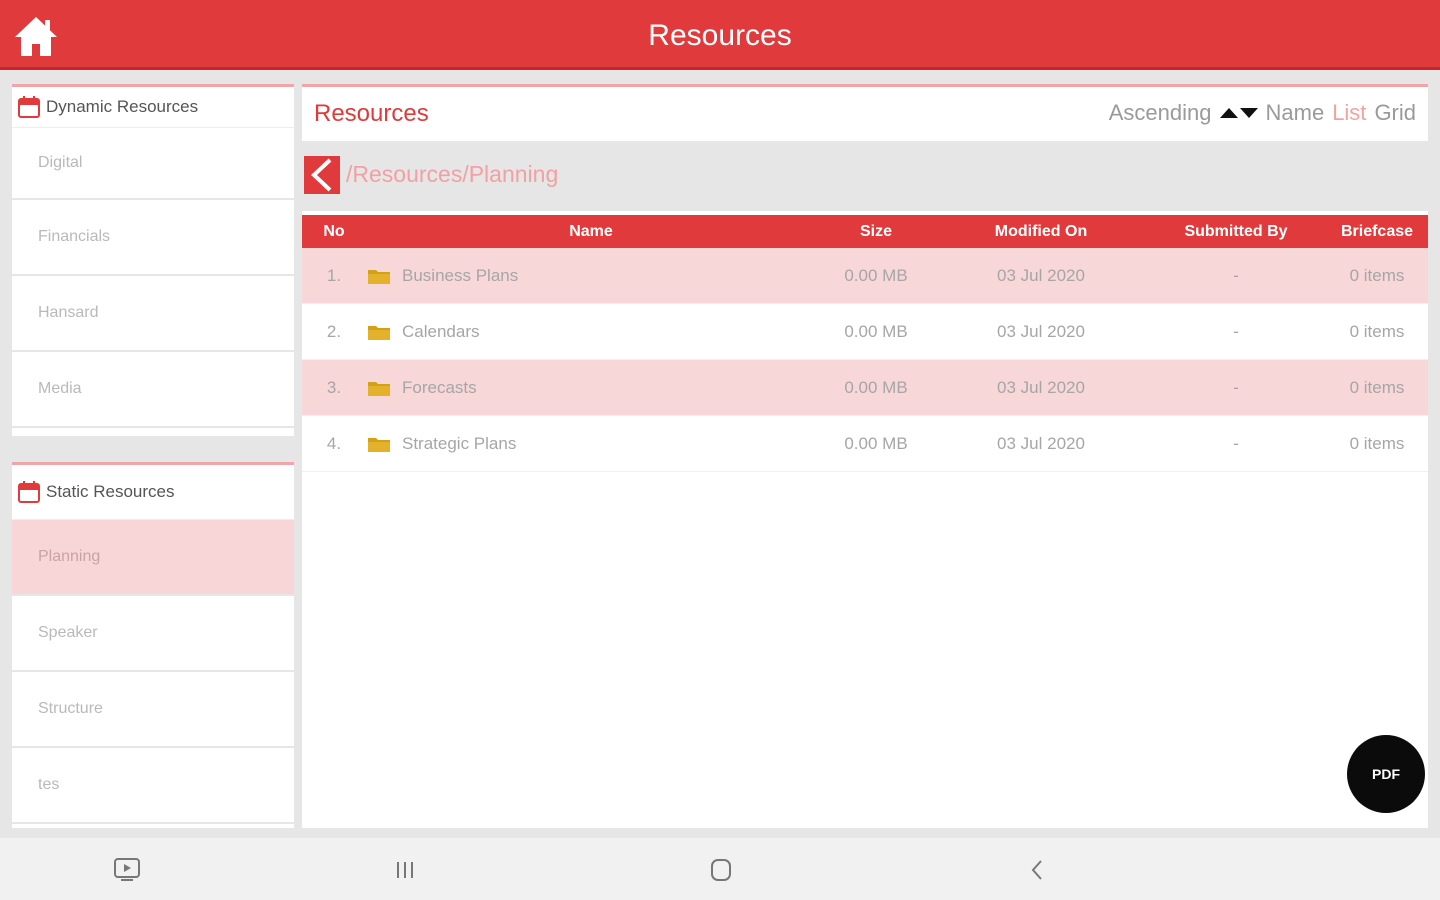 The image size is (1440, 900). What do you see at coordinates (1395, 113) in the screenshot?
I see `grid-view-toggle: Grid` at bounding box center [1395, 113].